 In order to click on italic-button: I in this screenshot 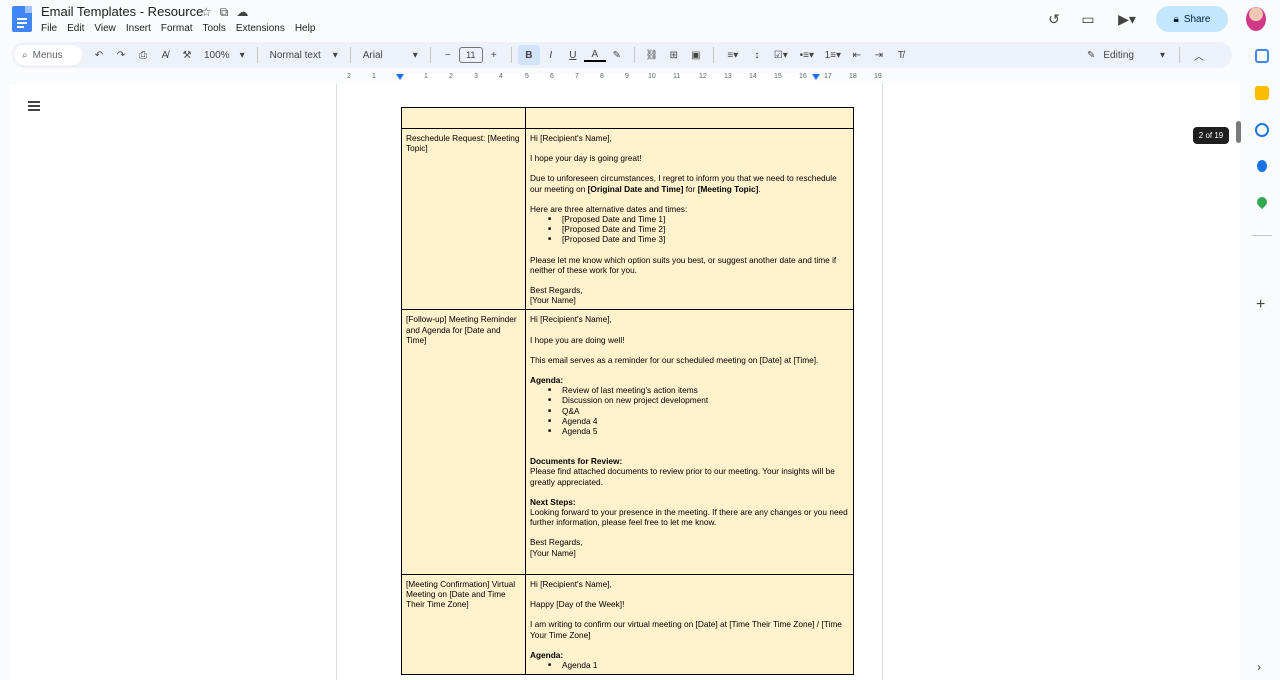, I will do `click(551, 55)`.